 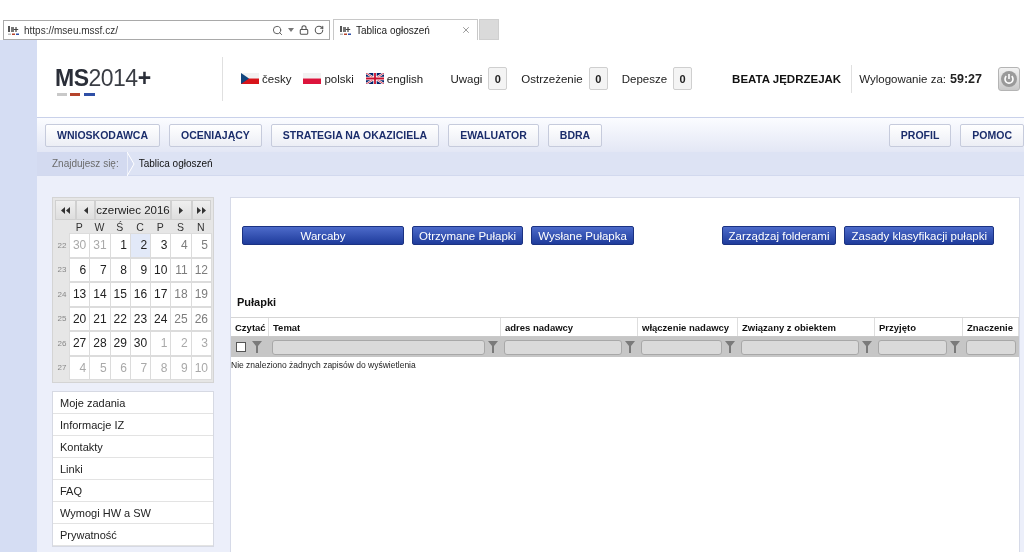 What do you see at coordinates (323, 364) in the screenshot?
I see `empty-message: Nie znaleziono żadnych zapisów do wyświetlenia` at bounding box center [323, 364].